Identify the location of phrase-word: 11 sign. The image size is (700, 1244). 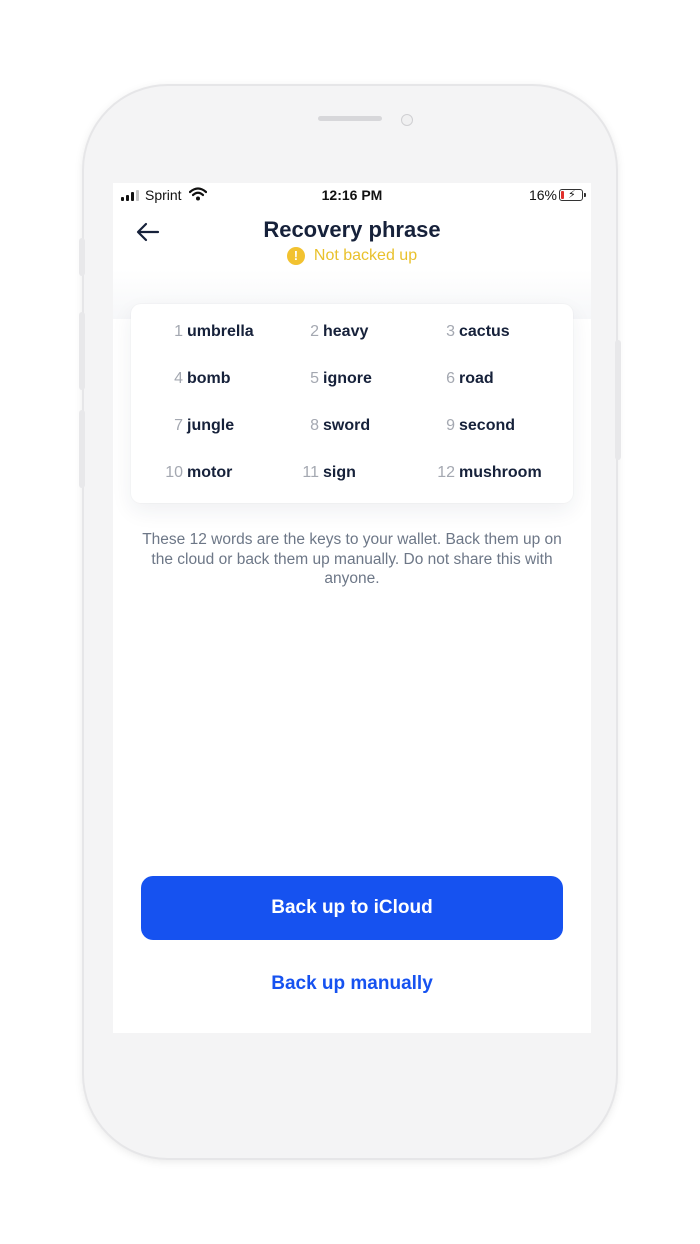
(352, 473).